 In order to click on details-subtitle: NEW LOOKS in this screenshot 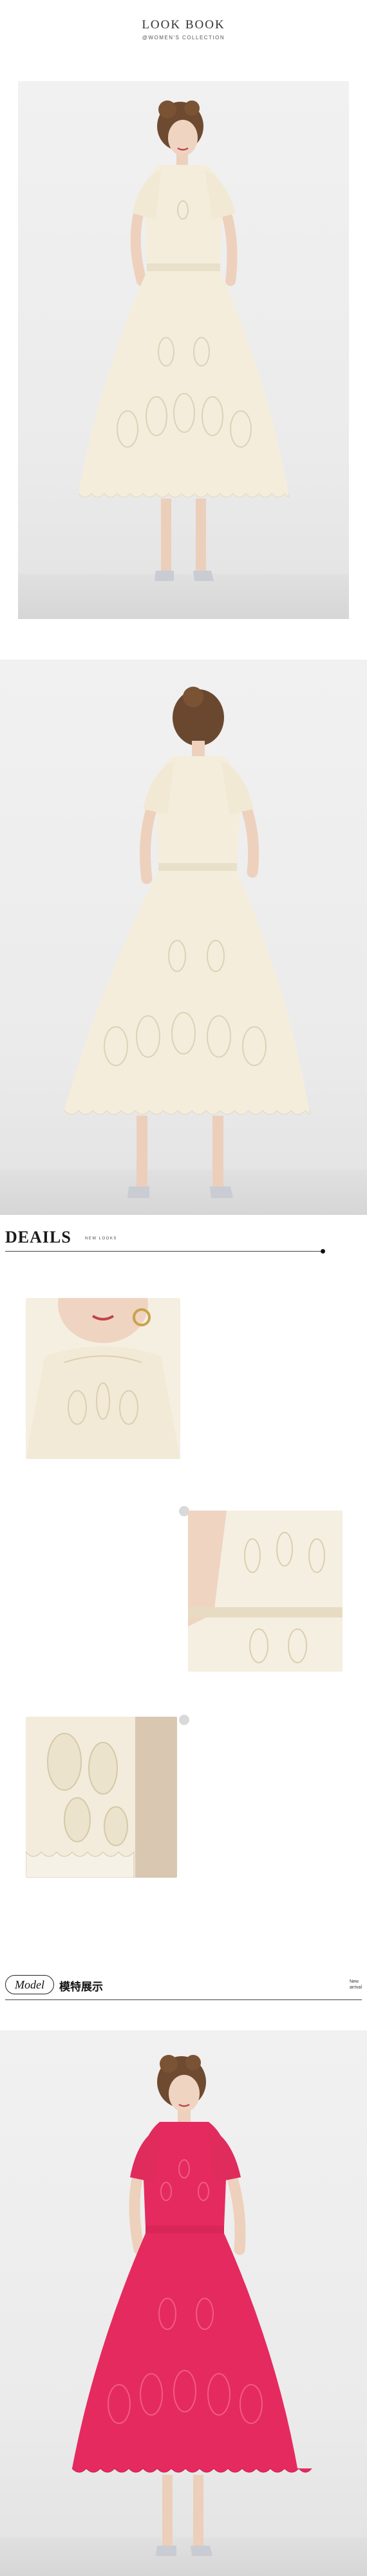, I will do `click(101, 1239)`.